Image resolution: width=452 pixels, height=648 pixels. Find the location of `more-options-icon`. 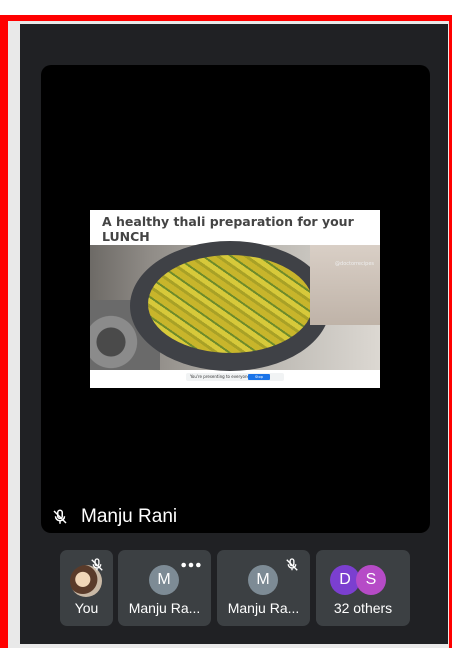

more-options-icon is located at coordinates (191, 565).